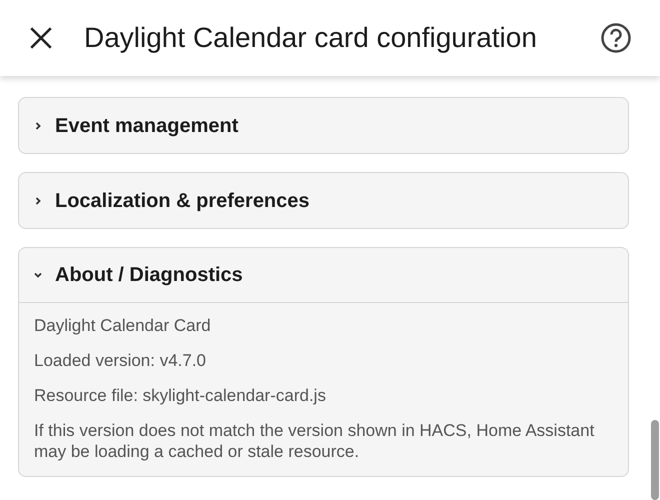 This screenshot has width=660, height=500. Describe the element at coordinates (616, 38) in the screenshot. I see `help-icon` at that location.